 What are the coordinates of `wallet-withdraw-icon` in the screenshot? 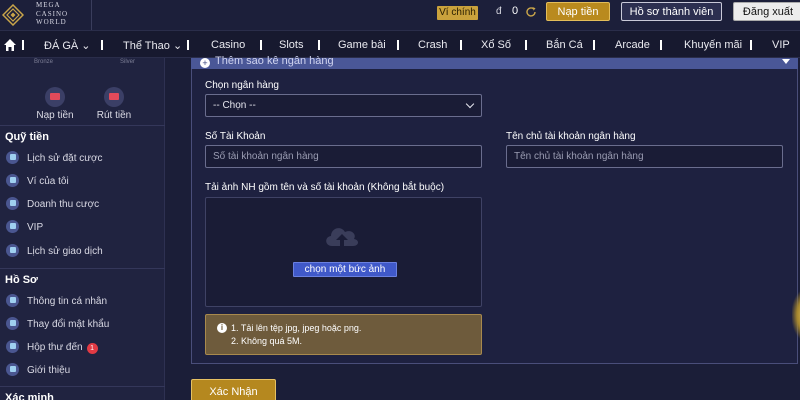 It's located at (114, 97).